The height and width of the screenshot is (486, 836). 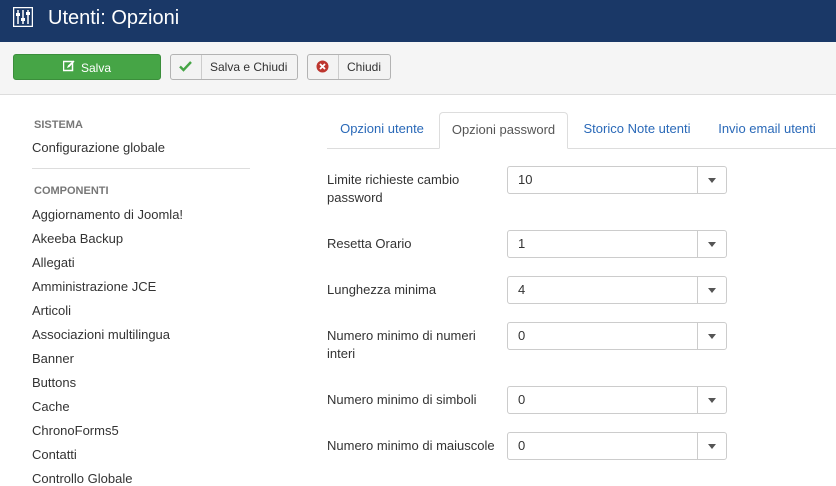 What do you see at coordinates (54, 454) in the screenshot?
I see `sidebar-item-contacts: Contatti` at bounding box center [54, 454].